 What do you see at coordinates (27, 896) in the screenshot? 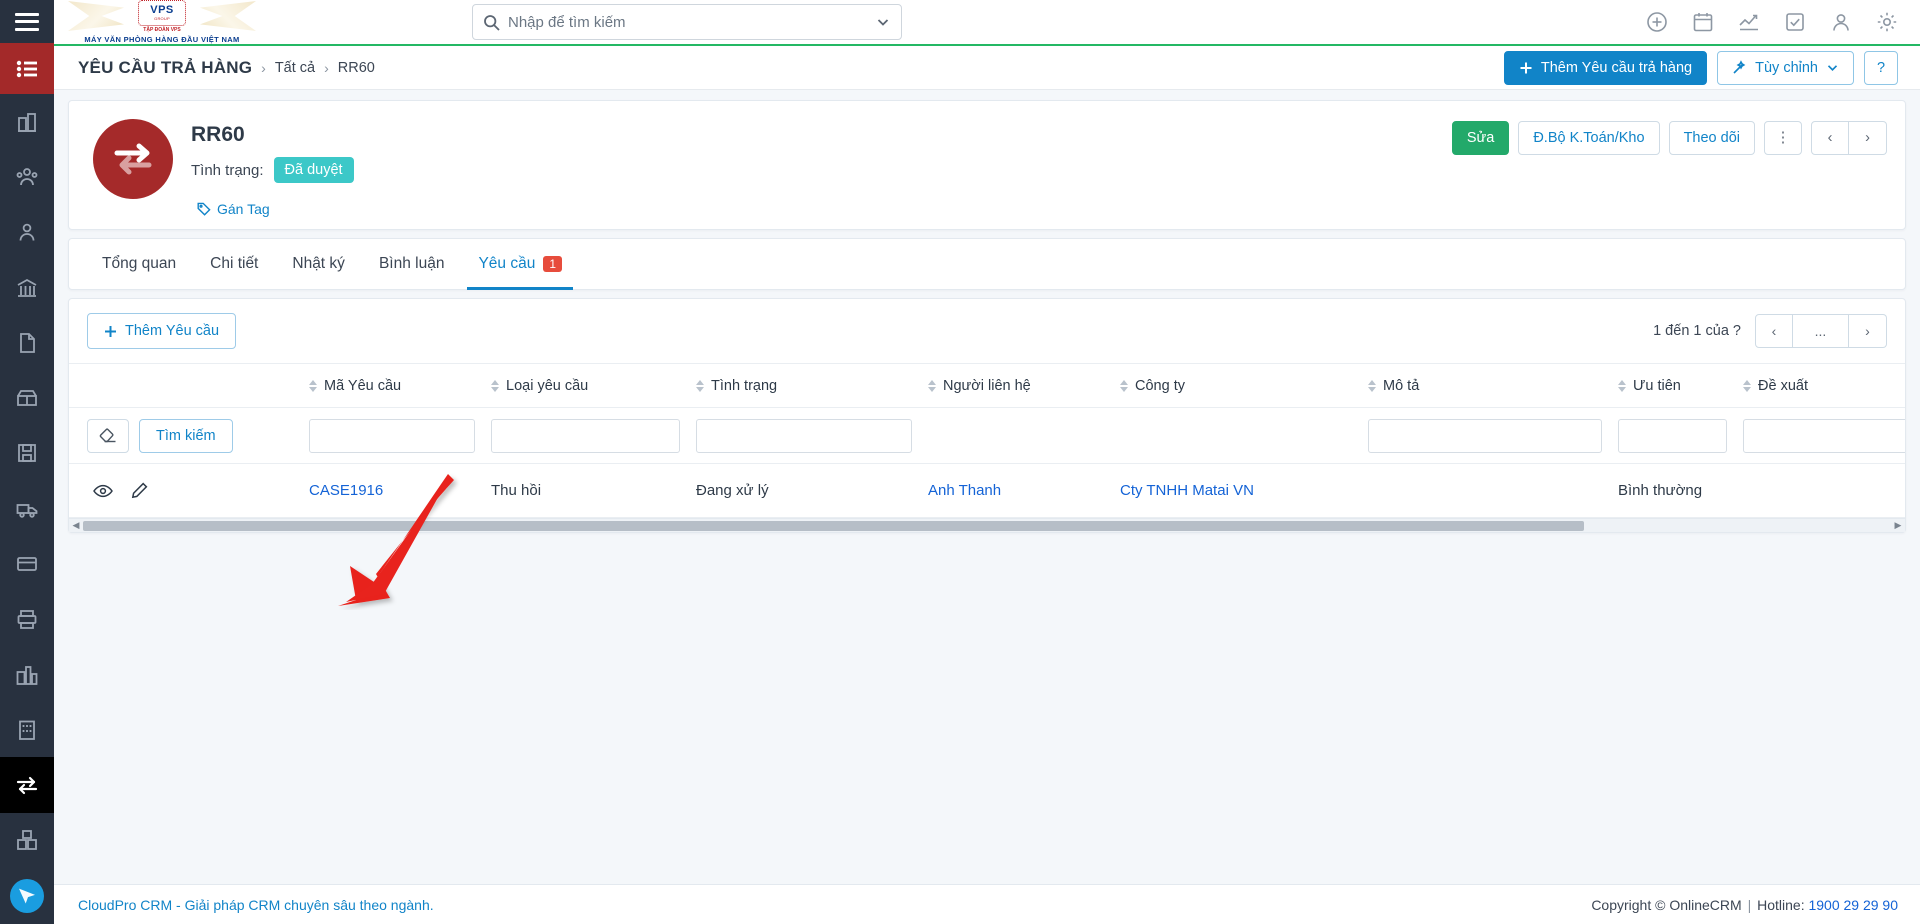
I see `sidebar-chat-button` at bounding box center [27, 896].